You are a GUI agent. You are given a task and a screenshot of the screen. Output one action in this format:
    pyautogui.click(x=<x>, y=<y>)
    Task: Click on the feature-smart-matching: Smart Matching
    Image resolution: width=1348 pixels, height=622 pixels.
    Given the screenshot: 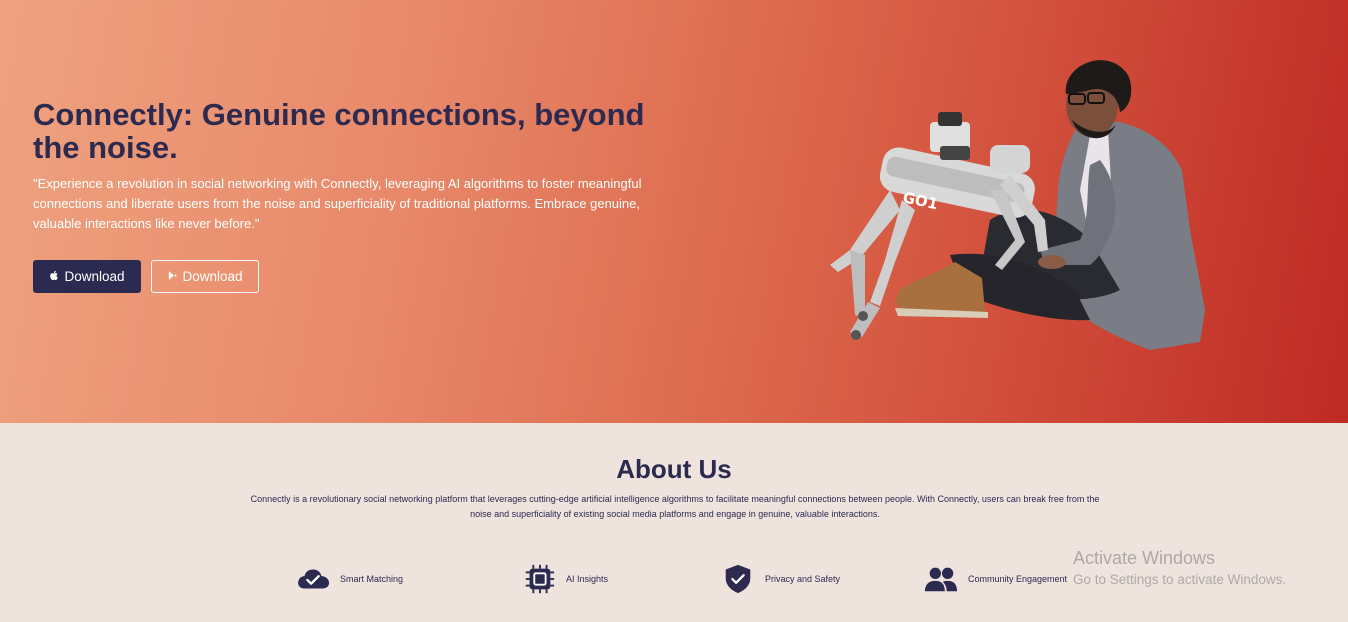 What is the action you would take?
    pyautogui.click(x=349, y=579)
    